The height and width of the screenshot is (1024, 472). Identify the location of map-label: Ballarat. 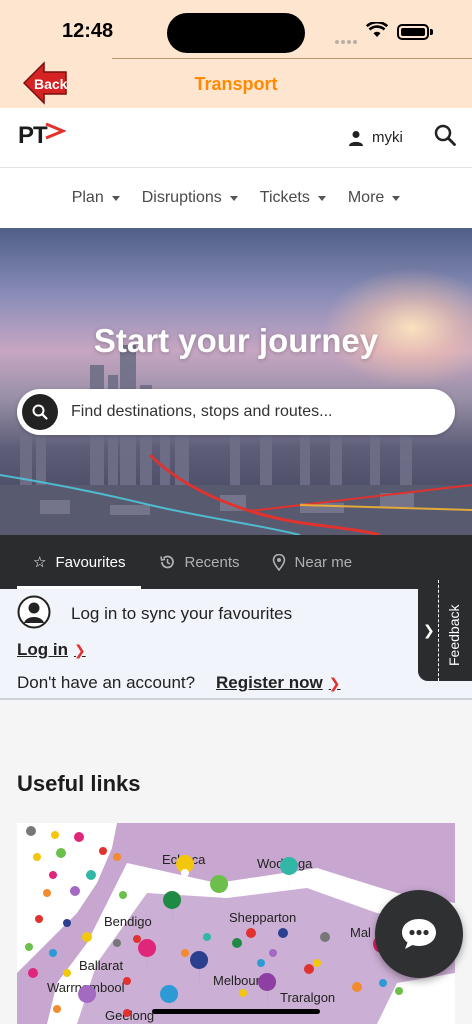
(101, 965).